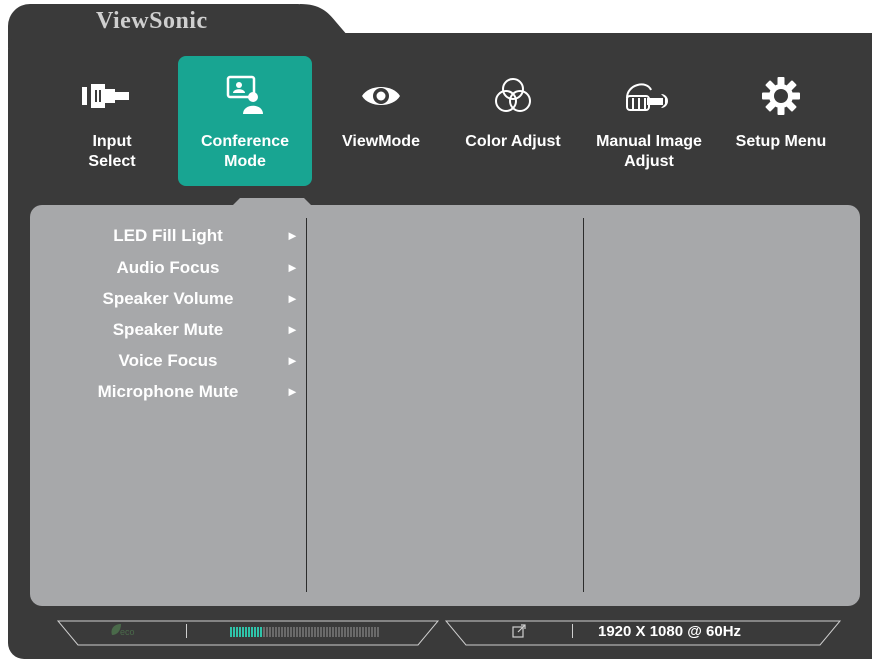 The image size is (872, 659). Describe the element at coordinates (649, 151) in the screenshot. I see `menu-label: Manual Image Adjust` at that location.